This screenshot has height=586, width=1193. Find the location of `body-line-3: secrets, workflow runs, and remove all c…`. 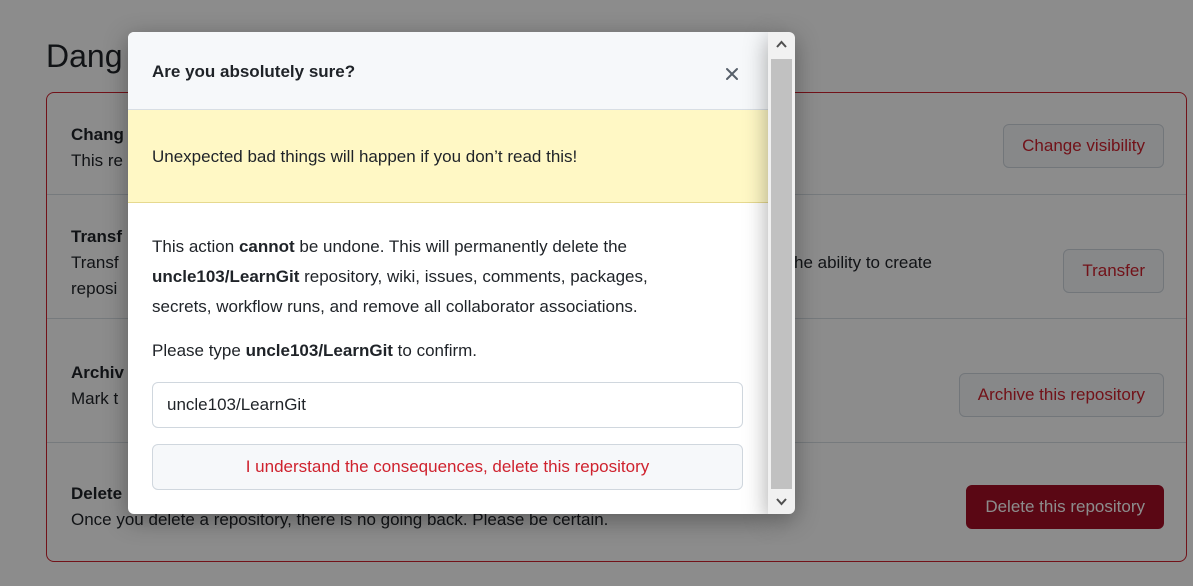

body-line-3: secrets, workflow runs, and remove all c… is located at coordinates (395, 306).